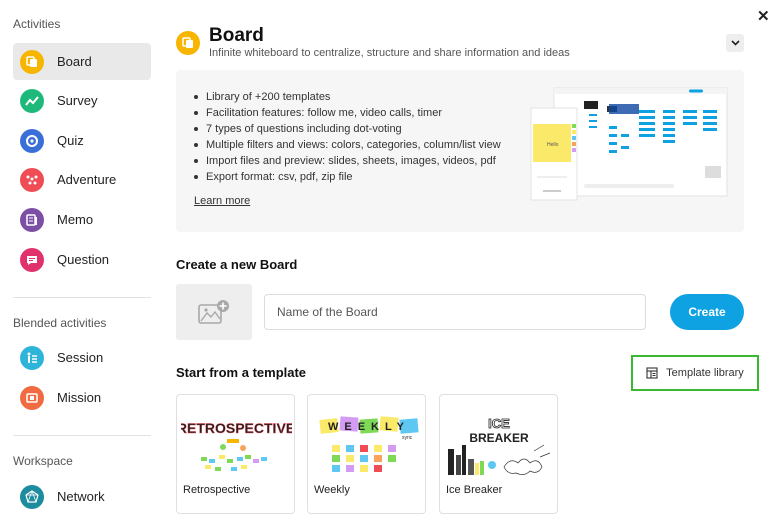 This screenshot has height=516, width=777. I want to click on session-icon, so click(32, 357).